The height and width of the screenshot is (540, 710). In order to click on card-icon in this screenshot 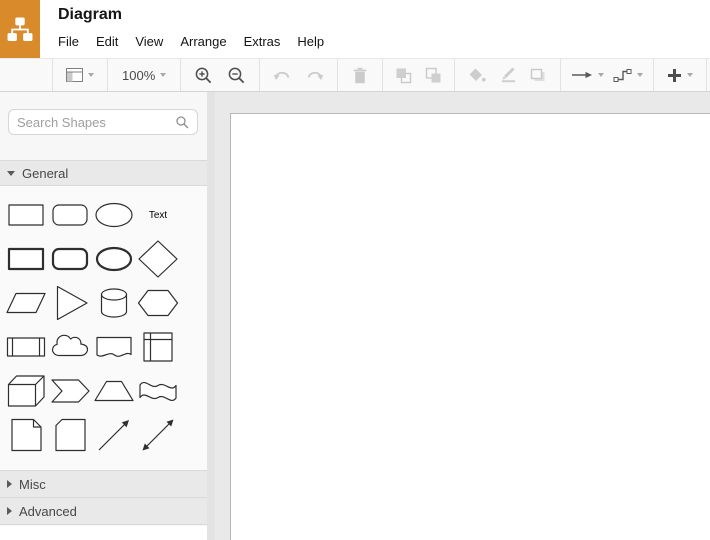, I will do `click(70, 435)`.